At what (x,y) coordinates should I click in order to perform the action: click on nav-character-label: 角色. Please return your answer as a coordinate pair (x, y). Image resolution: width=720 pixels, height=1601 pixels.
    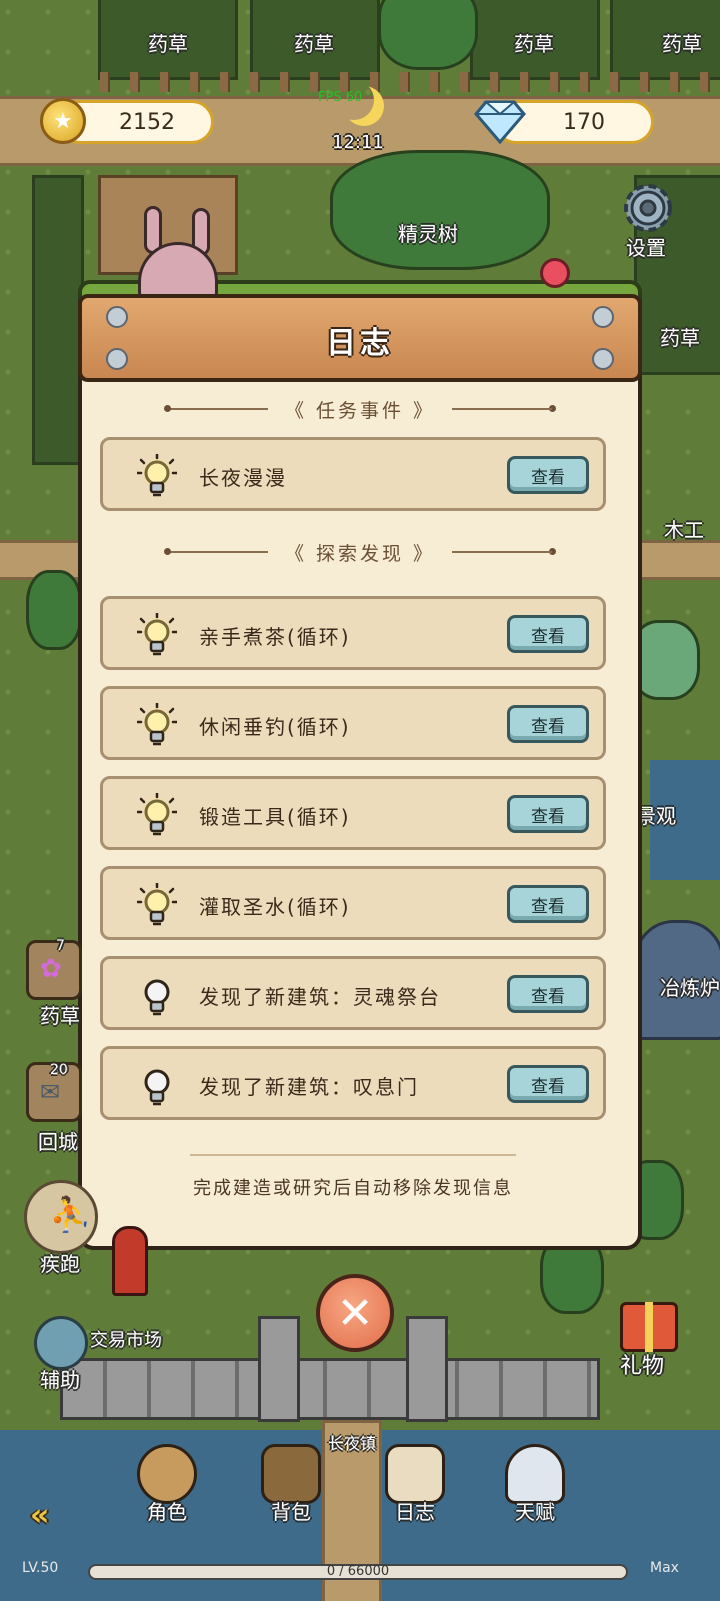
    Looking at the image, I should click on (167, 1512).